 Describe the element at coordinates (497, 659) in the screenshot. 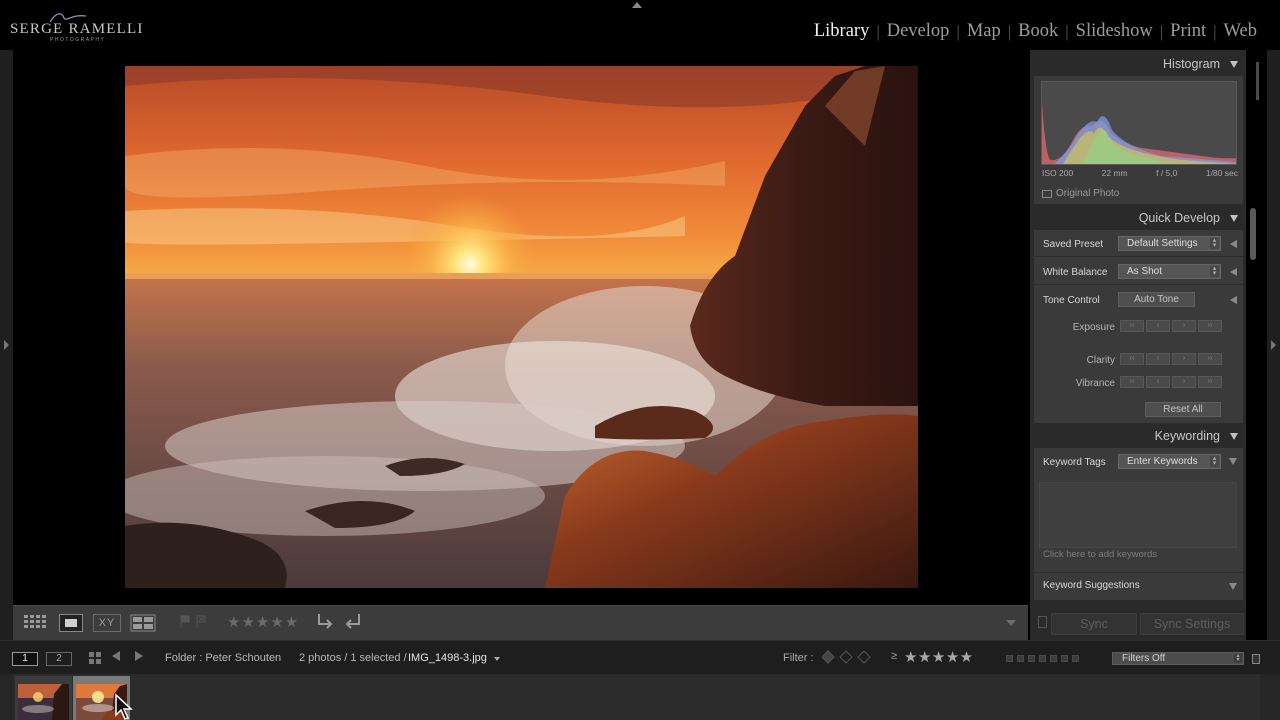

I see `filename-chevron-down-icon` at that location.